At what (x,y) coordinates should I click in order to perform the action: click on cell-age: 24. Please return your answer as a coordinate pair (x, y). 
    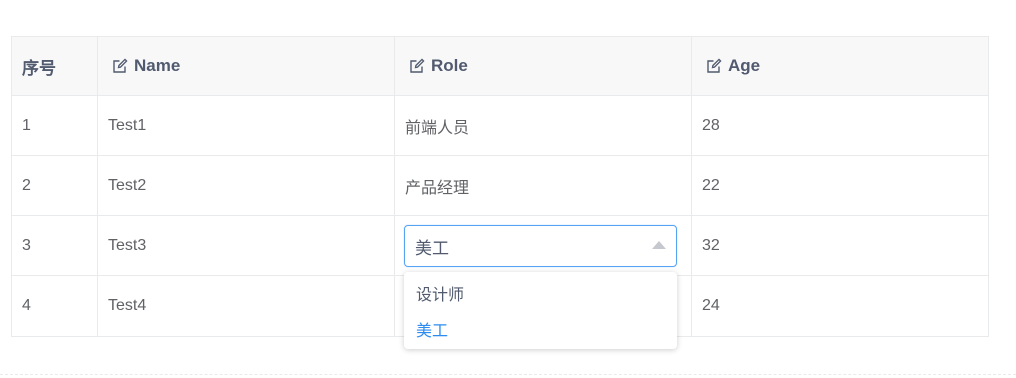
    Looking at the image, I should click on (840, 306).